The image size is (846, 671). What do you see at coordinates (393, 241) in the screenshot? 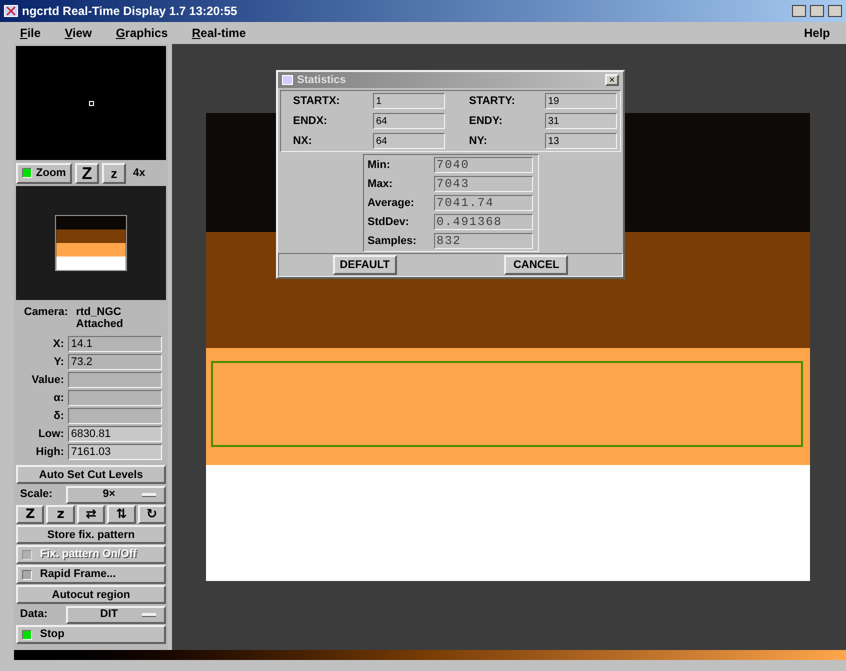
I see `result-label: Samples:` at bounding box center [393, 241].